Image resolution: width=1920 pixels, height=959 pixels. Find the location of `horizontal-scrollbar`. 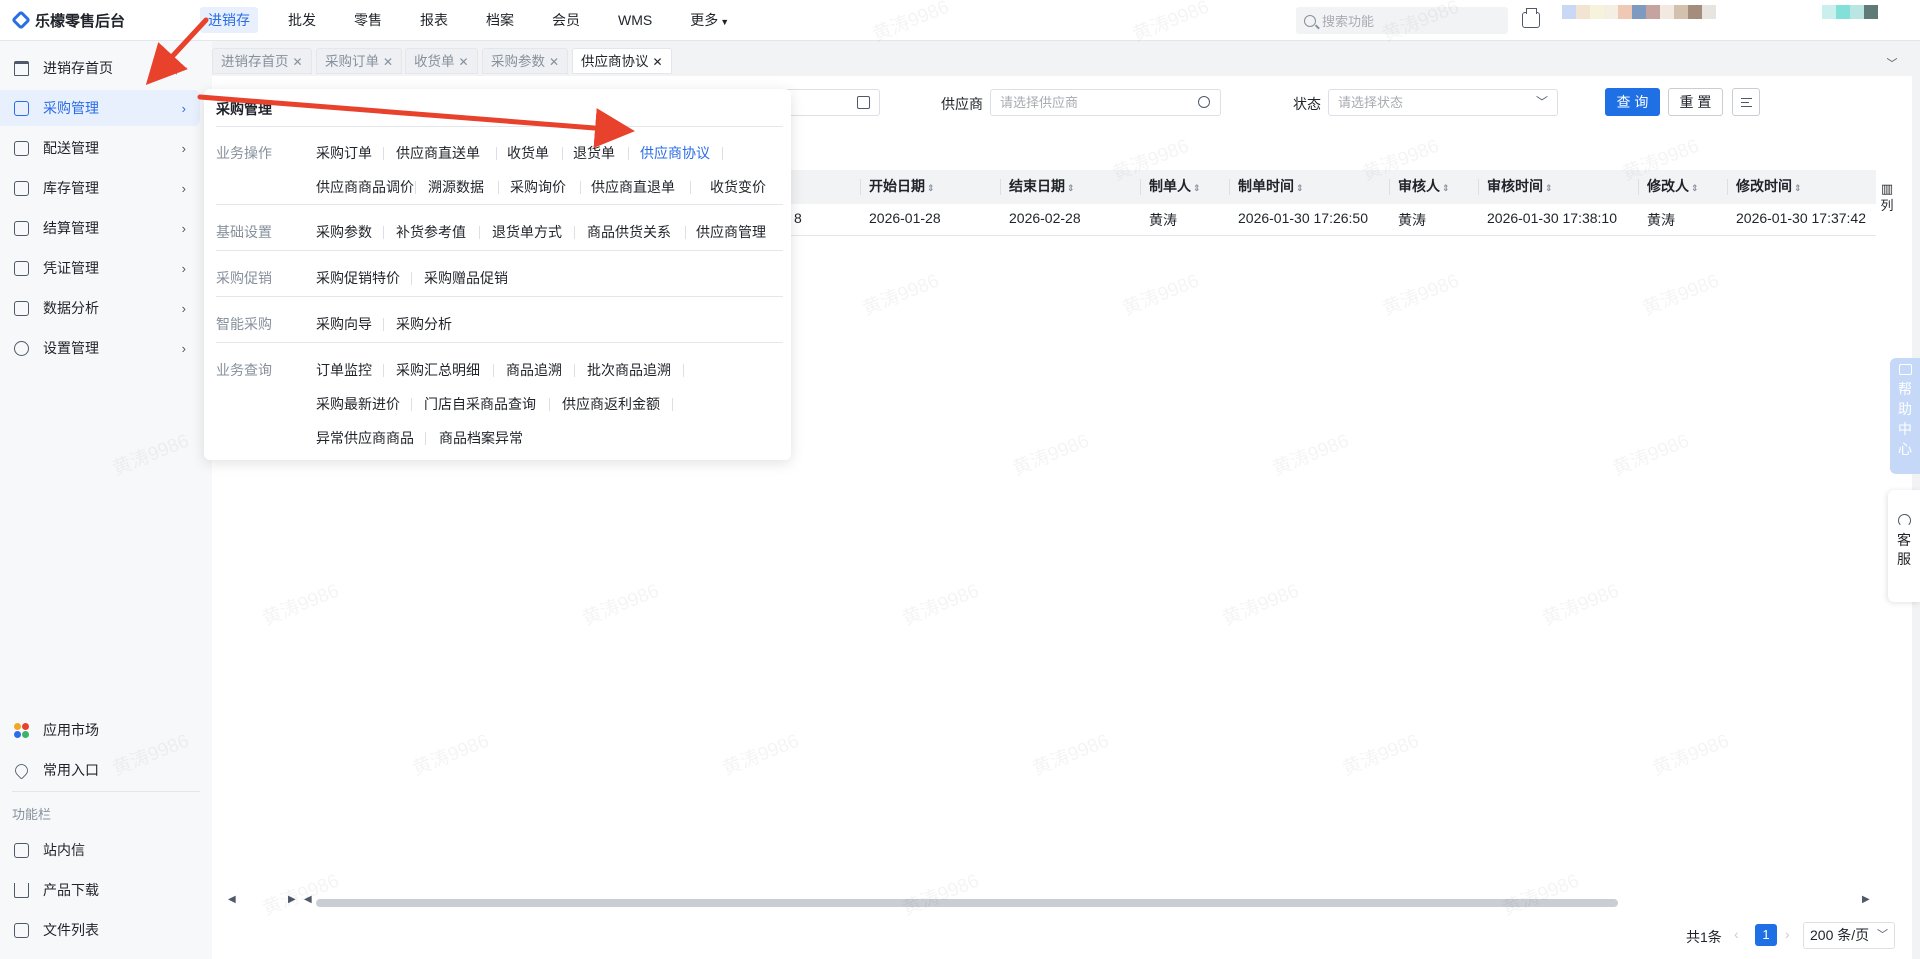

horizontal-scrollbar is located at coordinates (967, 903).